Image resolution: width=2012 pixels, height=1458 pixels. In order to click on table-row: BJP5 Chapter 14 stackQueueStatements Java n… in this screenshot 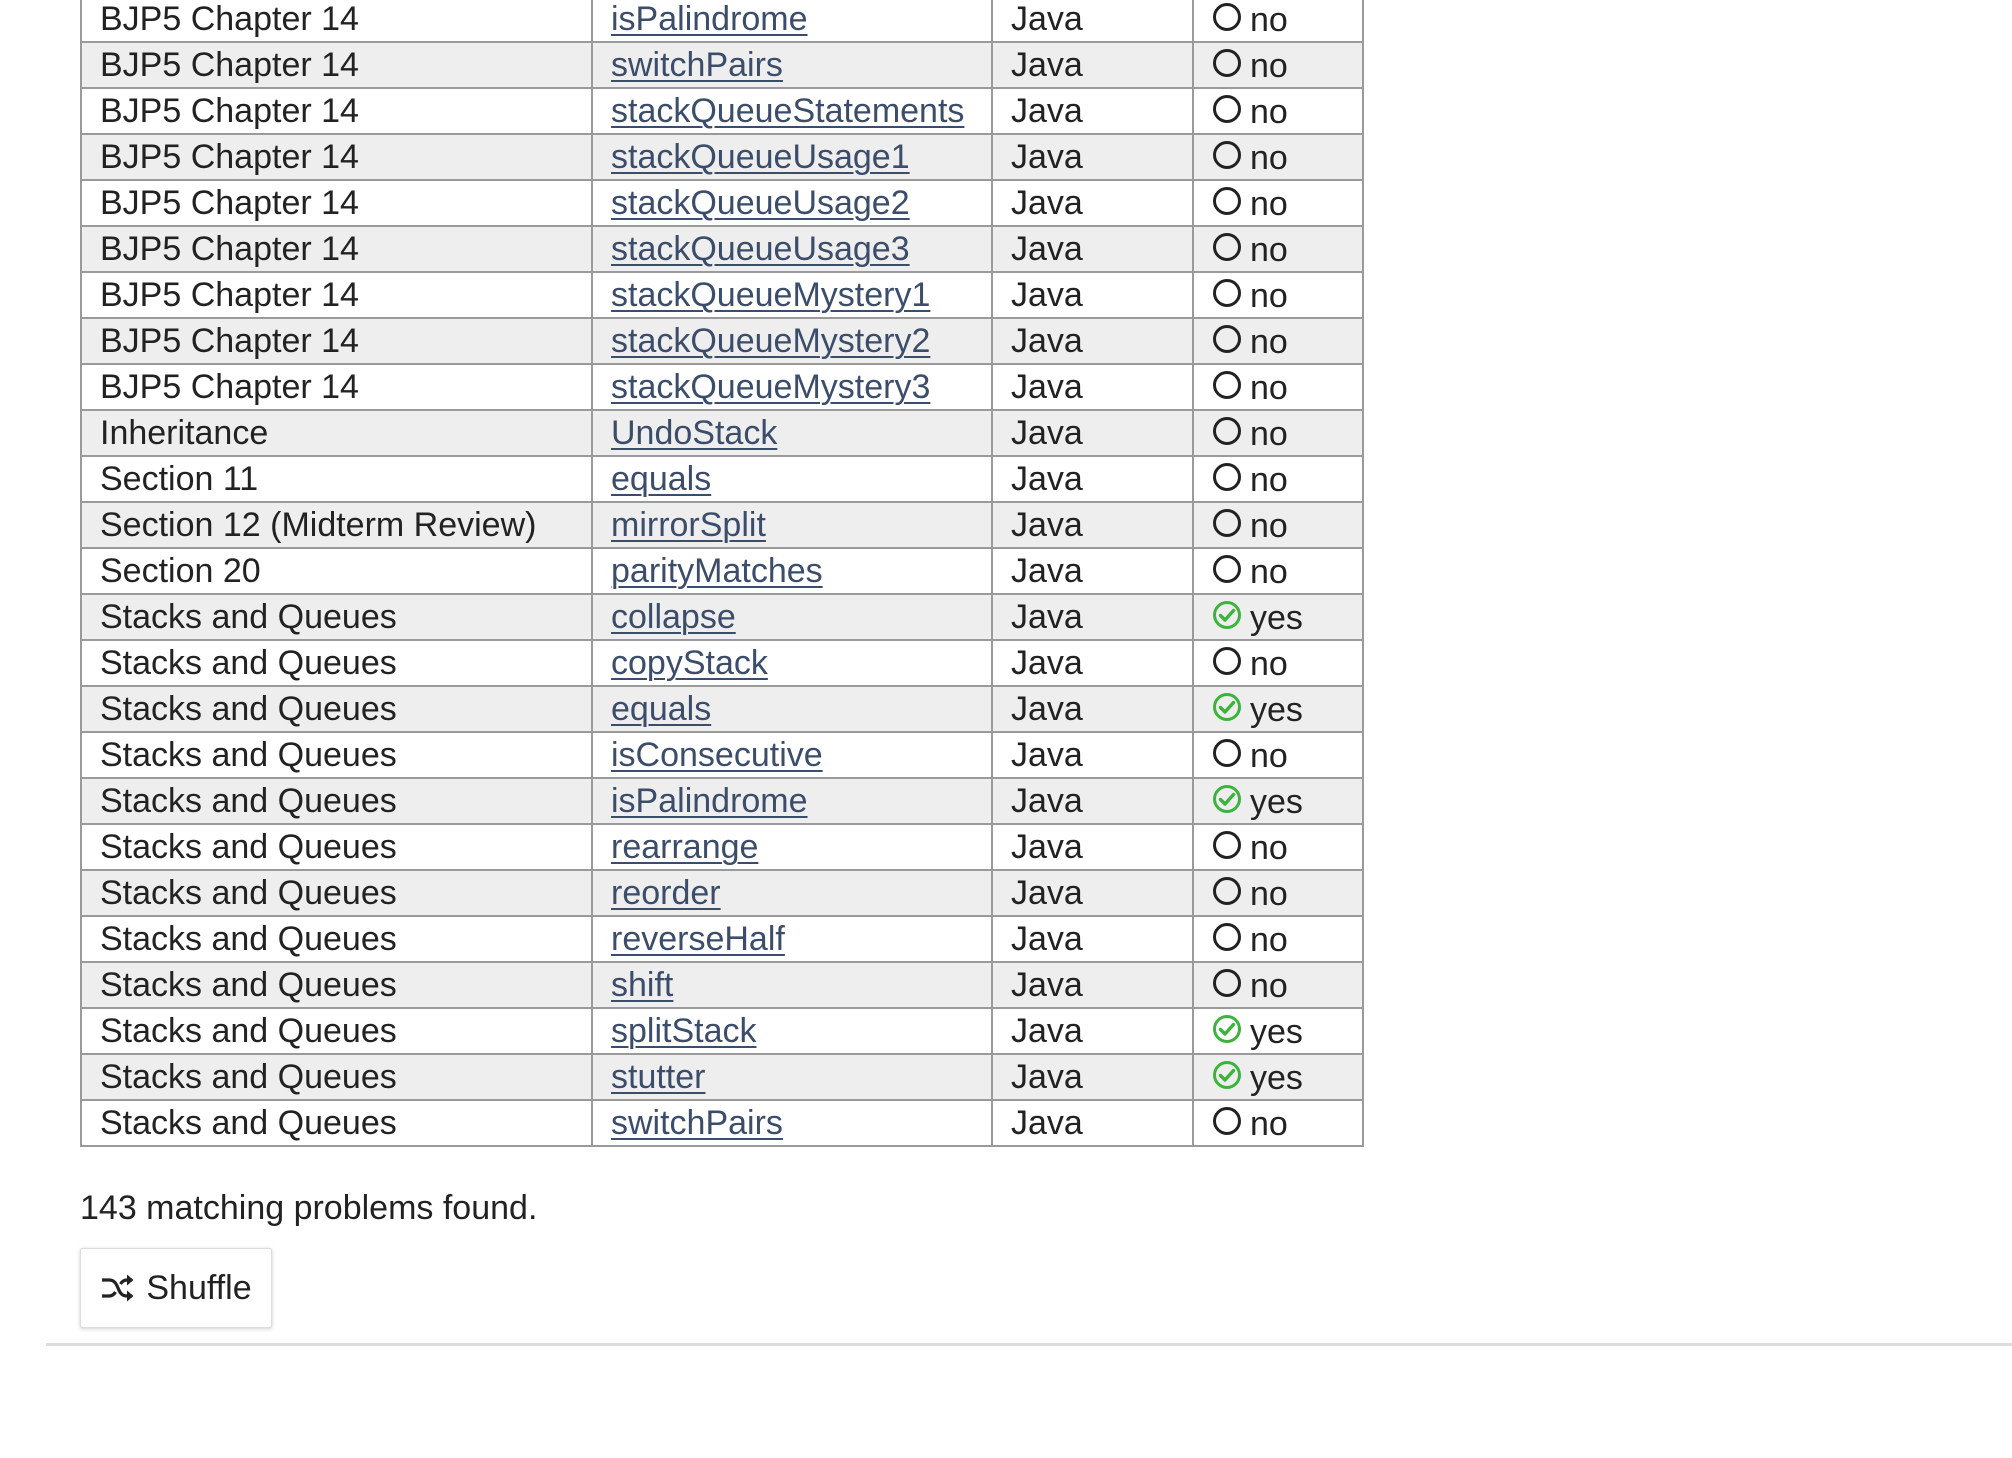, I will do `click(722, 111)`.